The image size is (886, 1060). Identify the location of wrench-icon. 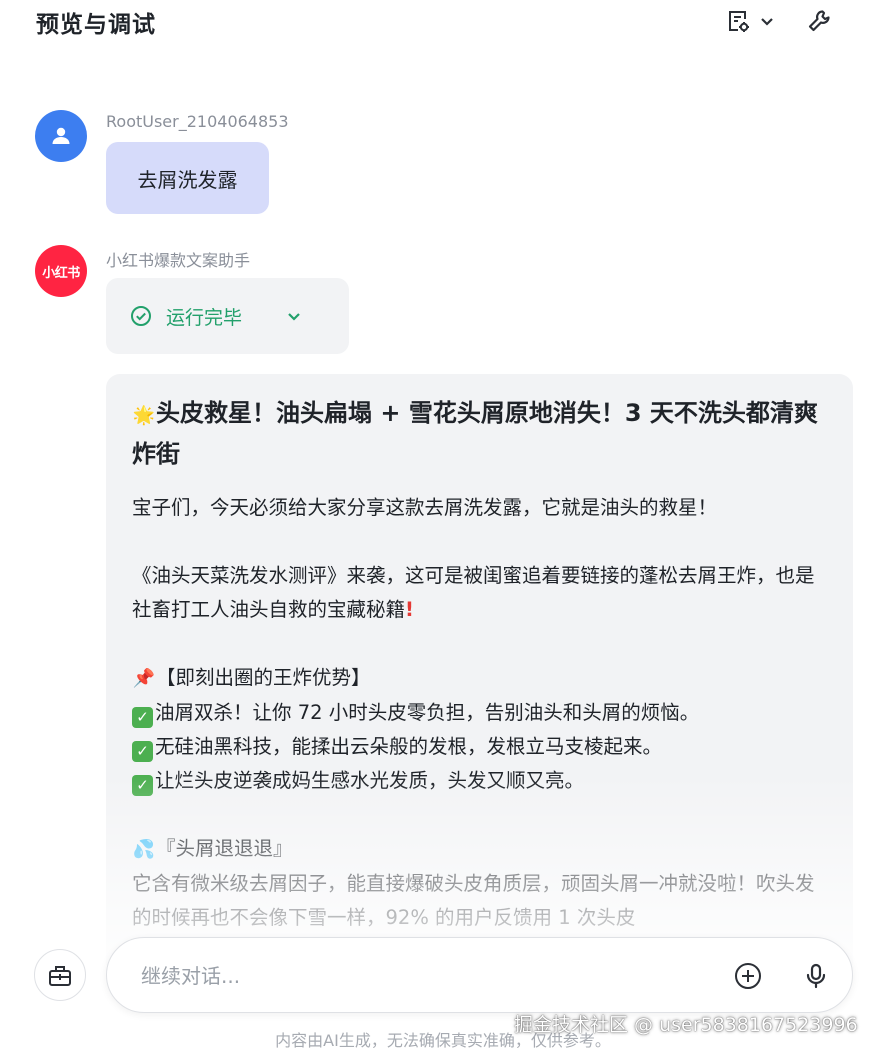
(819, 21).